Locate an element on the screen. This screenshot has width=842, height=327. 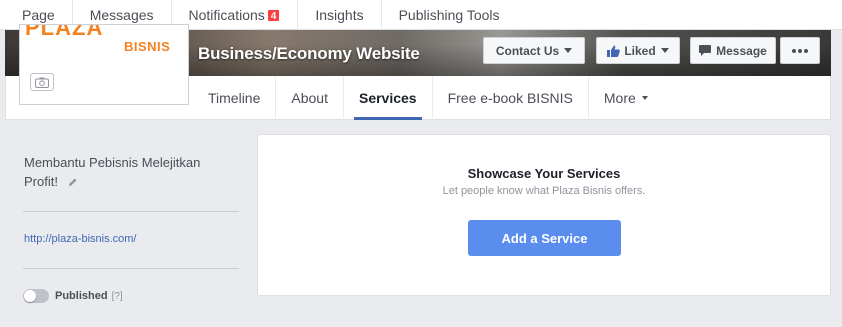
website-link: http://plaza-bisnis.com/ is located at coordinates (80, 239).